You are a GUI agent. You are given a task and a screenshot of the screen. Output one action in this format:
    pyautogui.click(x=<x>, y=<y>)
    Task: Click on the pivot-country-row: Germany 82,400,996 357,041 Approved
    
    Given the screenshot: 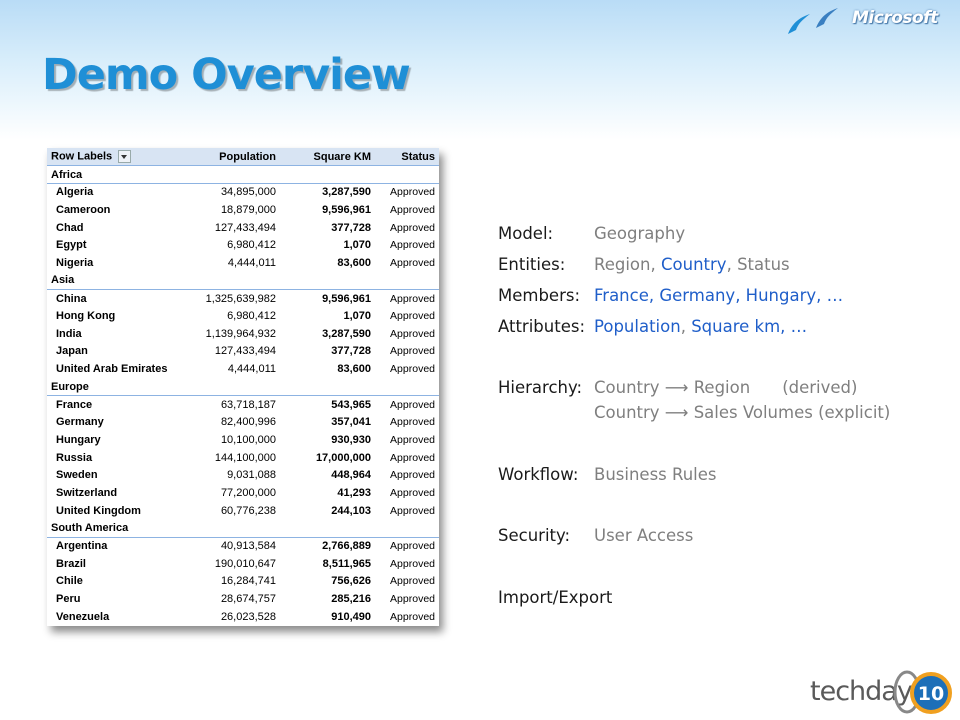 What is the action you would take?
    pyautogui.click(x=243, y=422)
    